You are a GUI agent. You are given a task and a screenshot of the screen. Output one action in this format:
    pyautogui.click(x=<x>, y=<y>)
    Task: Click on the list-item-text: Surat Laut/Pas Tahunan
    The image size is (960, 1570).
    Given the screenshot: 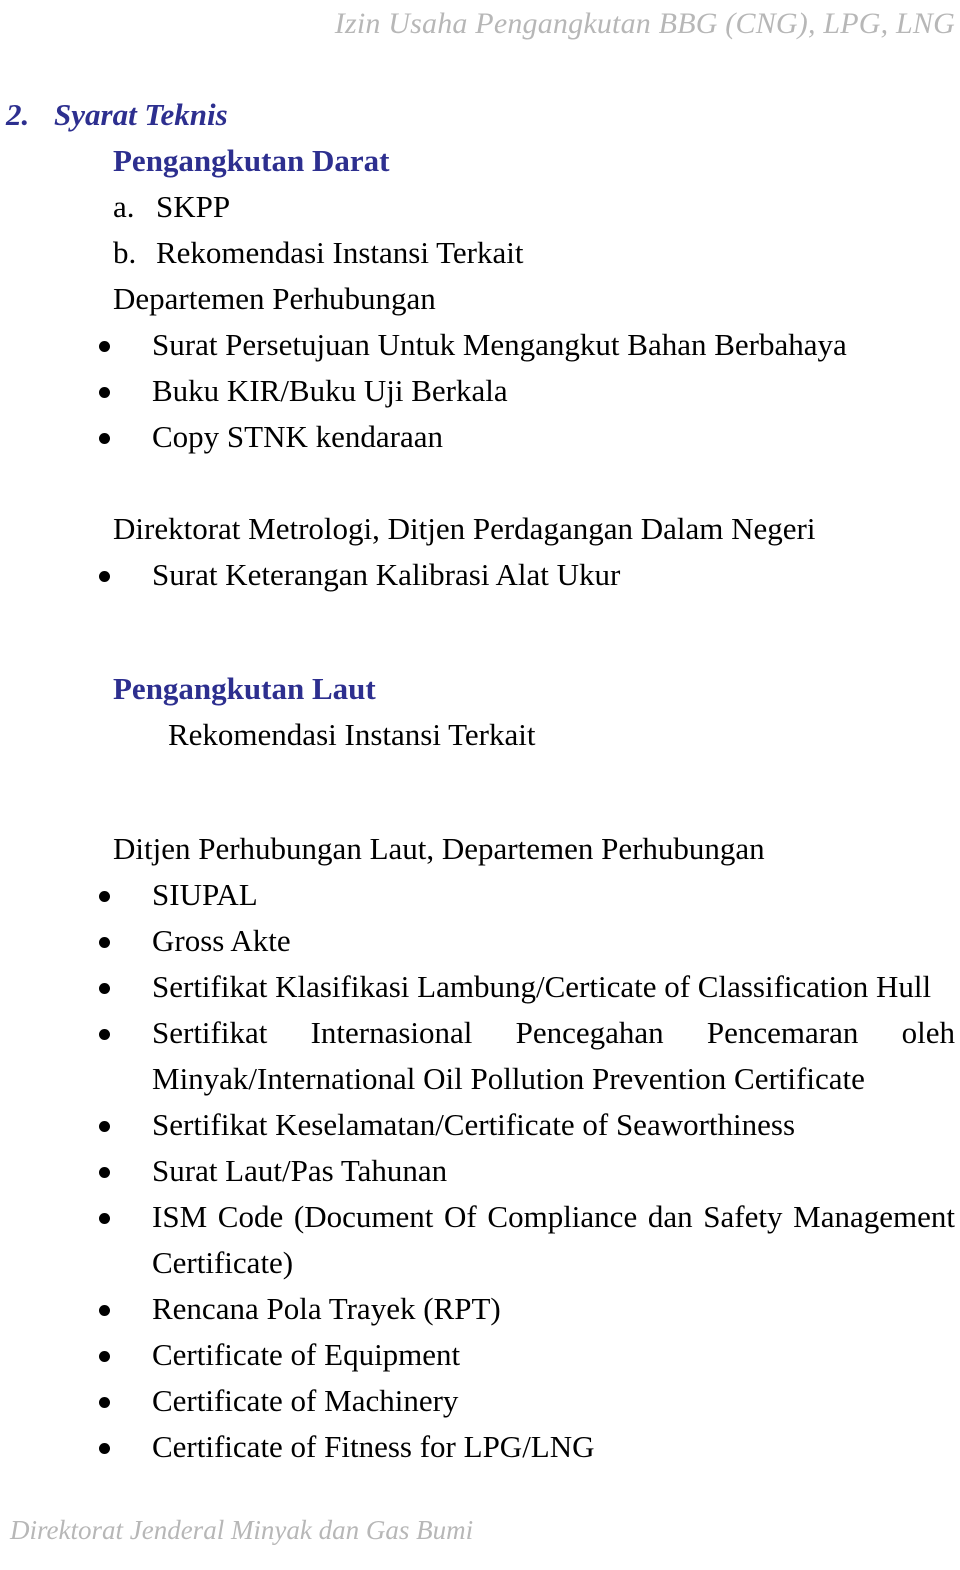 What is the action you would take?
    pyautogui.click(x=300, y=1170)
    